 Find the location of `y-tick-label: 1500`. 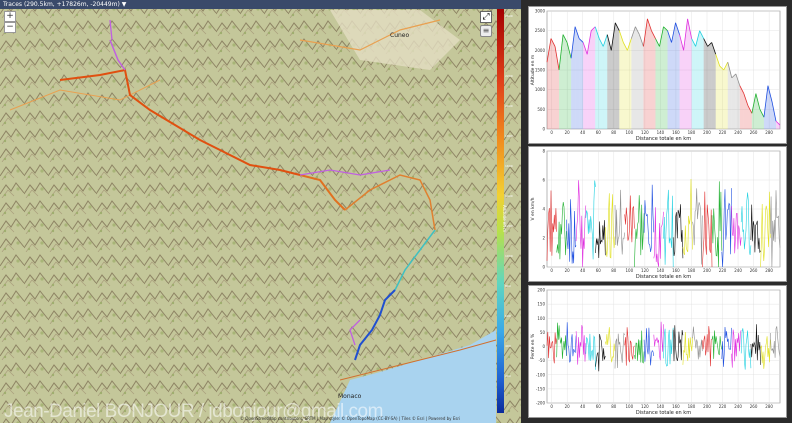

y-tick-label: 1500 is located at coordinates (540, 70).